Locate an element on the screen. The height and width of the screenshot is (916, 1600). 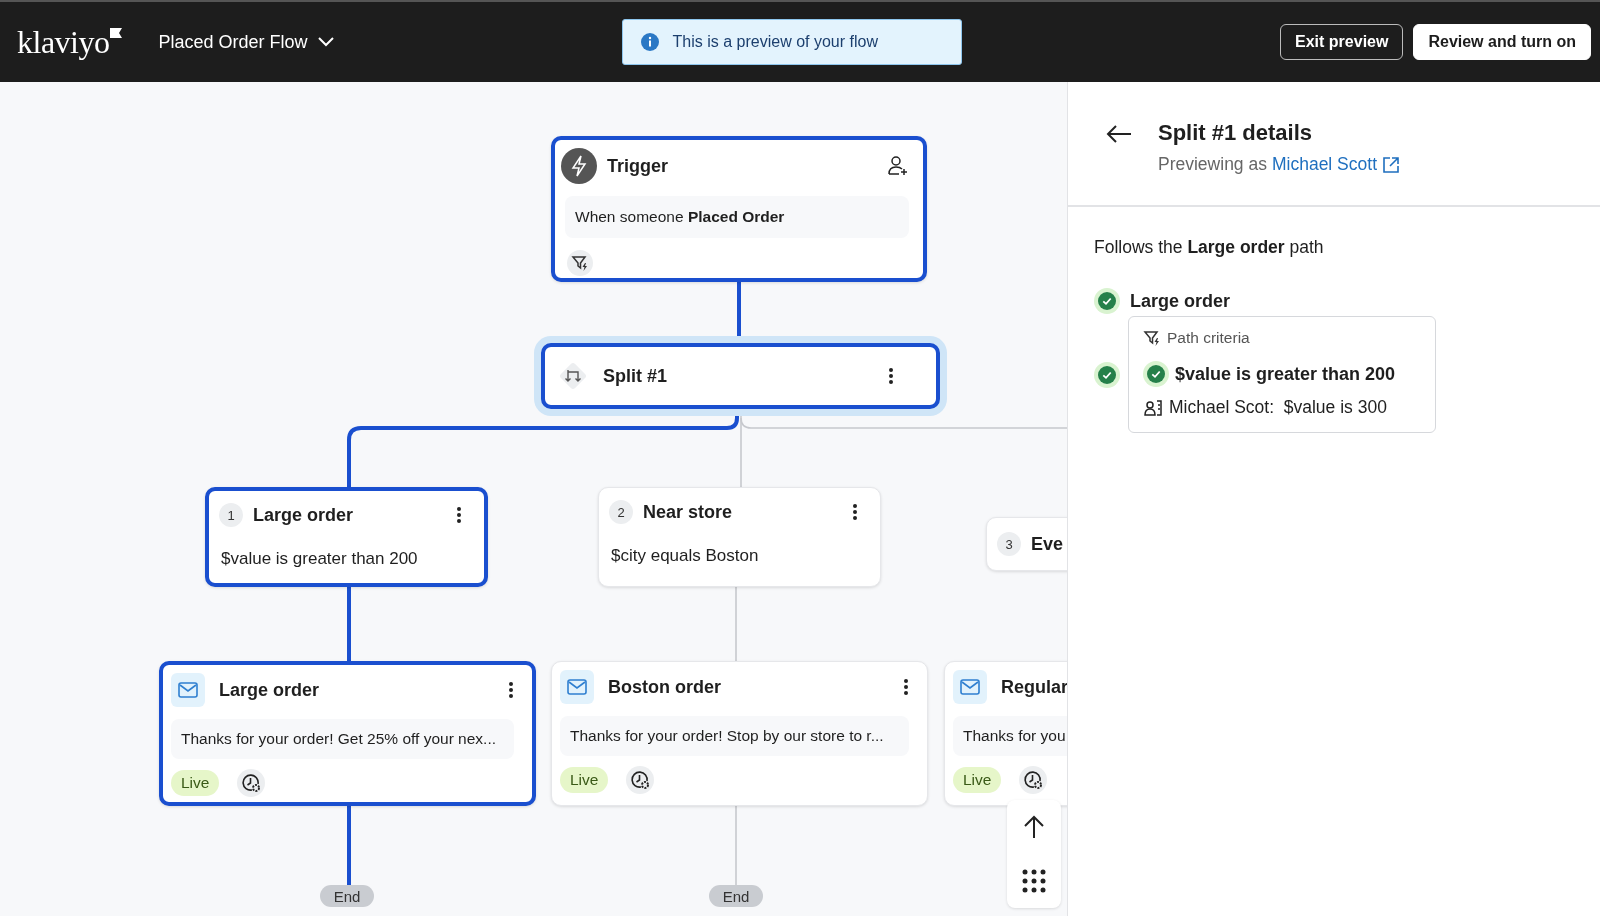
node-title: Split #1 is located at coordinates (636, 376).